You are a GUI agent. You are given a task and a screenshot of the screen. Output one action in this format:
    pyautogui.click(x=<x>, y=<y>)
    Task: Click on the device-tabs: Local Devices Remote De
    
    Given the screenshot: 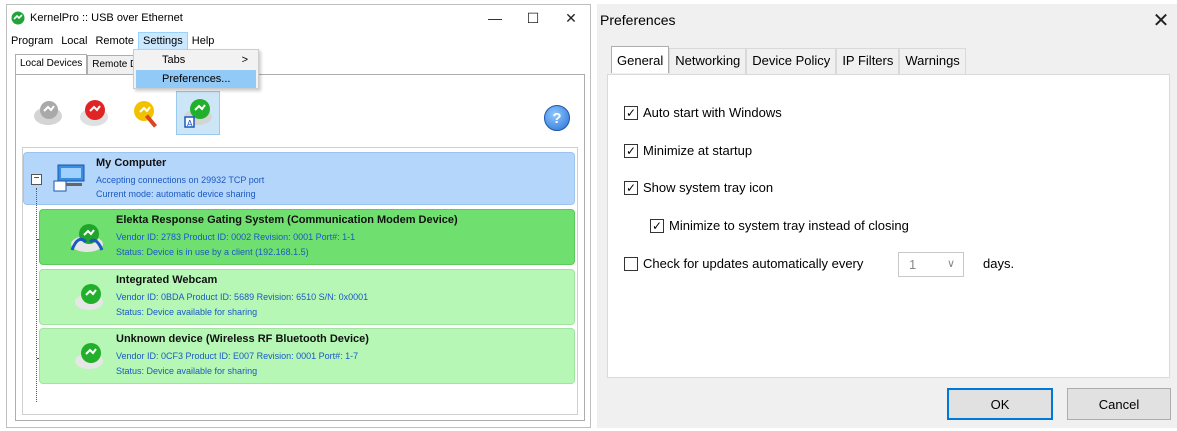 What is the action you would take?
    pyautogui.click(x=81, y=64)
    